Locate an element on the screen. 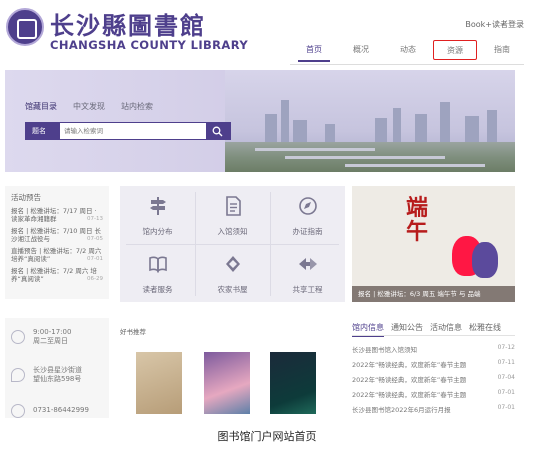  document-icon is located at coordinates (233, 206).